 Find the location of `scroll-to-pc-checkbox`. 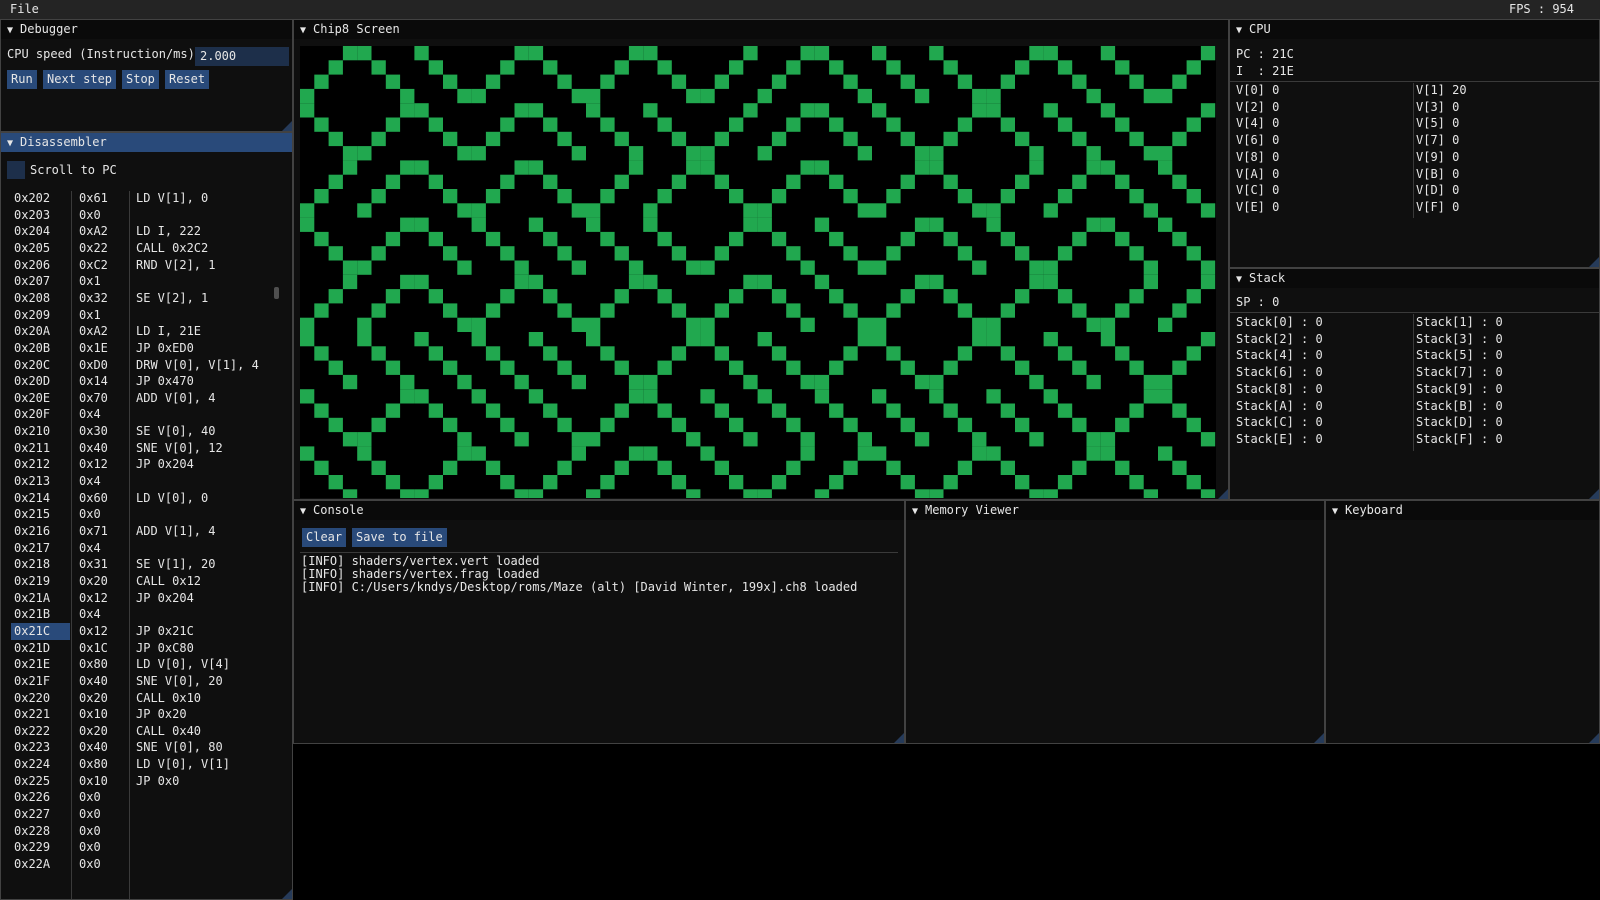

scroll-to-pc-checkbox is located at coordinates (16, 170).